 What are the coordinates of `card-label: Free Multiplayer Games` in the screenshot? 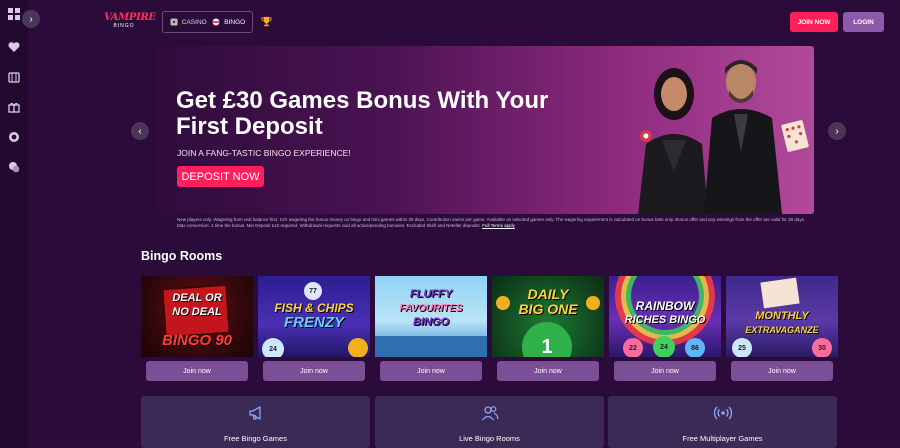 It's located at (722, 438).